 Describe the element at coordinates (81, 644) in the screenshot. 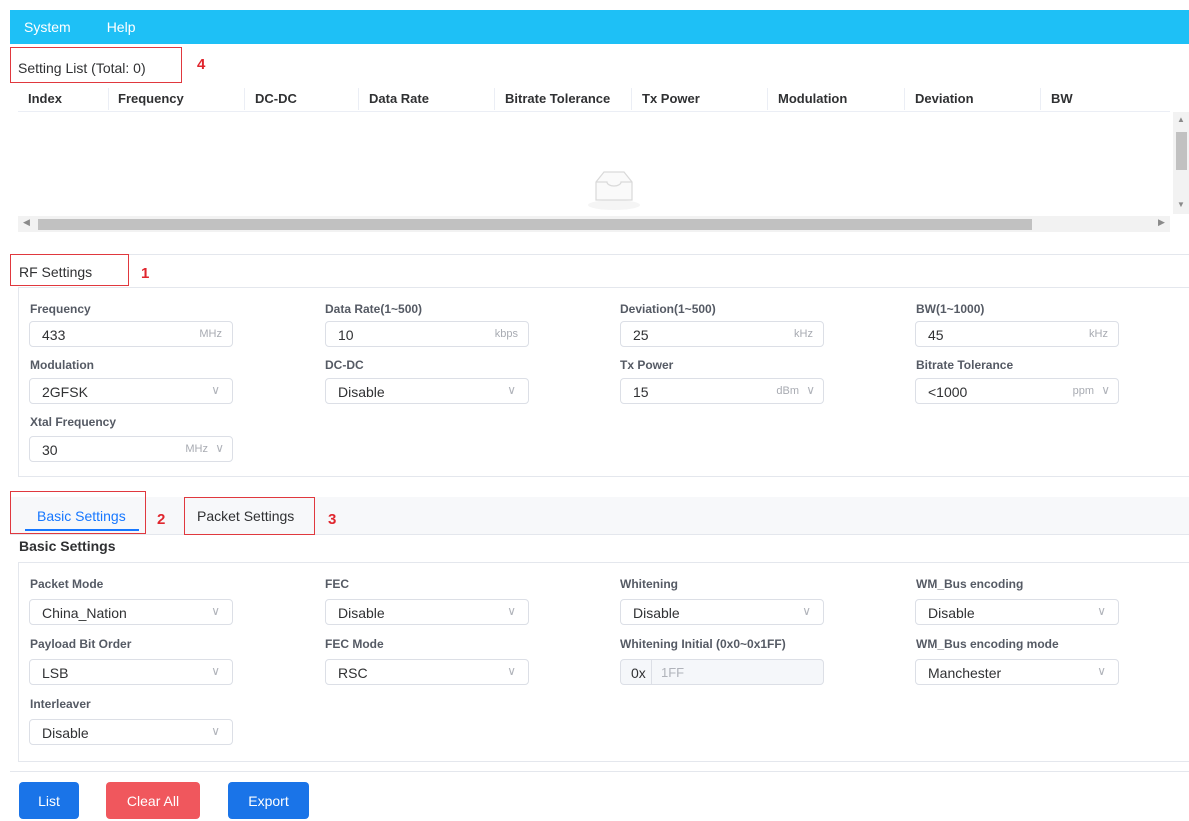

I see `payload-bit-order-label: Payload Bit Order` at that location.